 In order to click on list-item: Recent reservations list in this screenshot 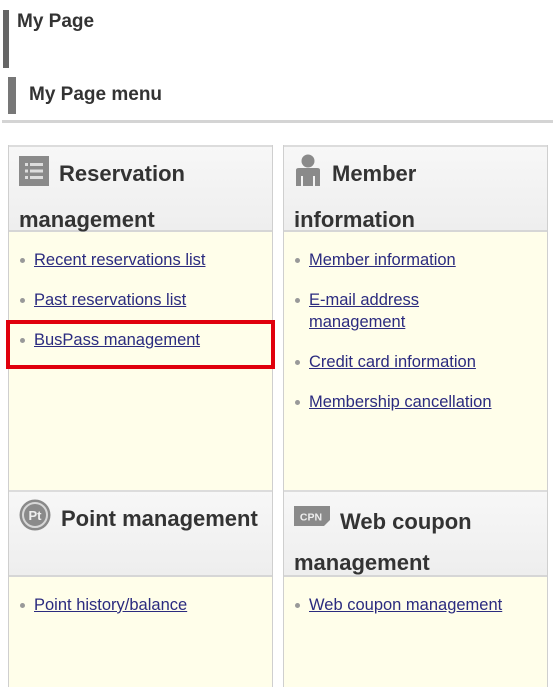, I will do `click(145, 260)`.